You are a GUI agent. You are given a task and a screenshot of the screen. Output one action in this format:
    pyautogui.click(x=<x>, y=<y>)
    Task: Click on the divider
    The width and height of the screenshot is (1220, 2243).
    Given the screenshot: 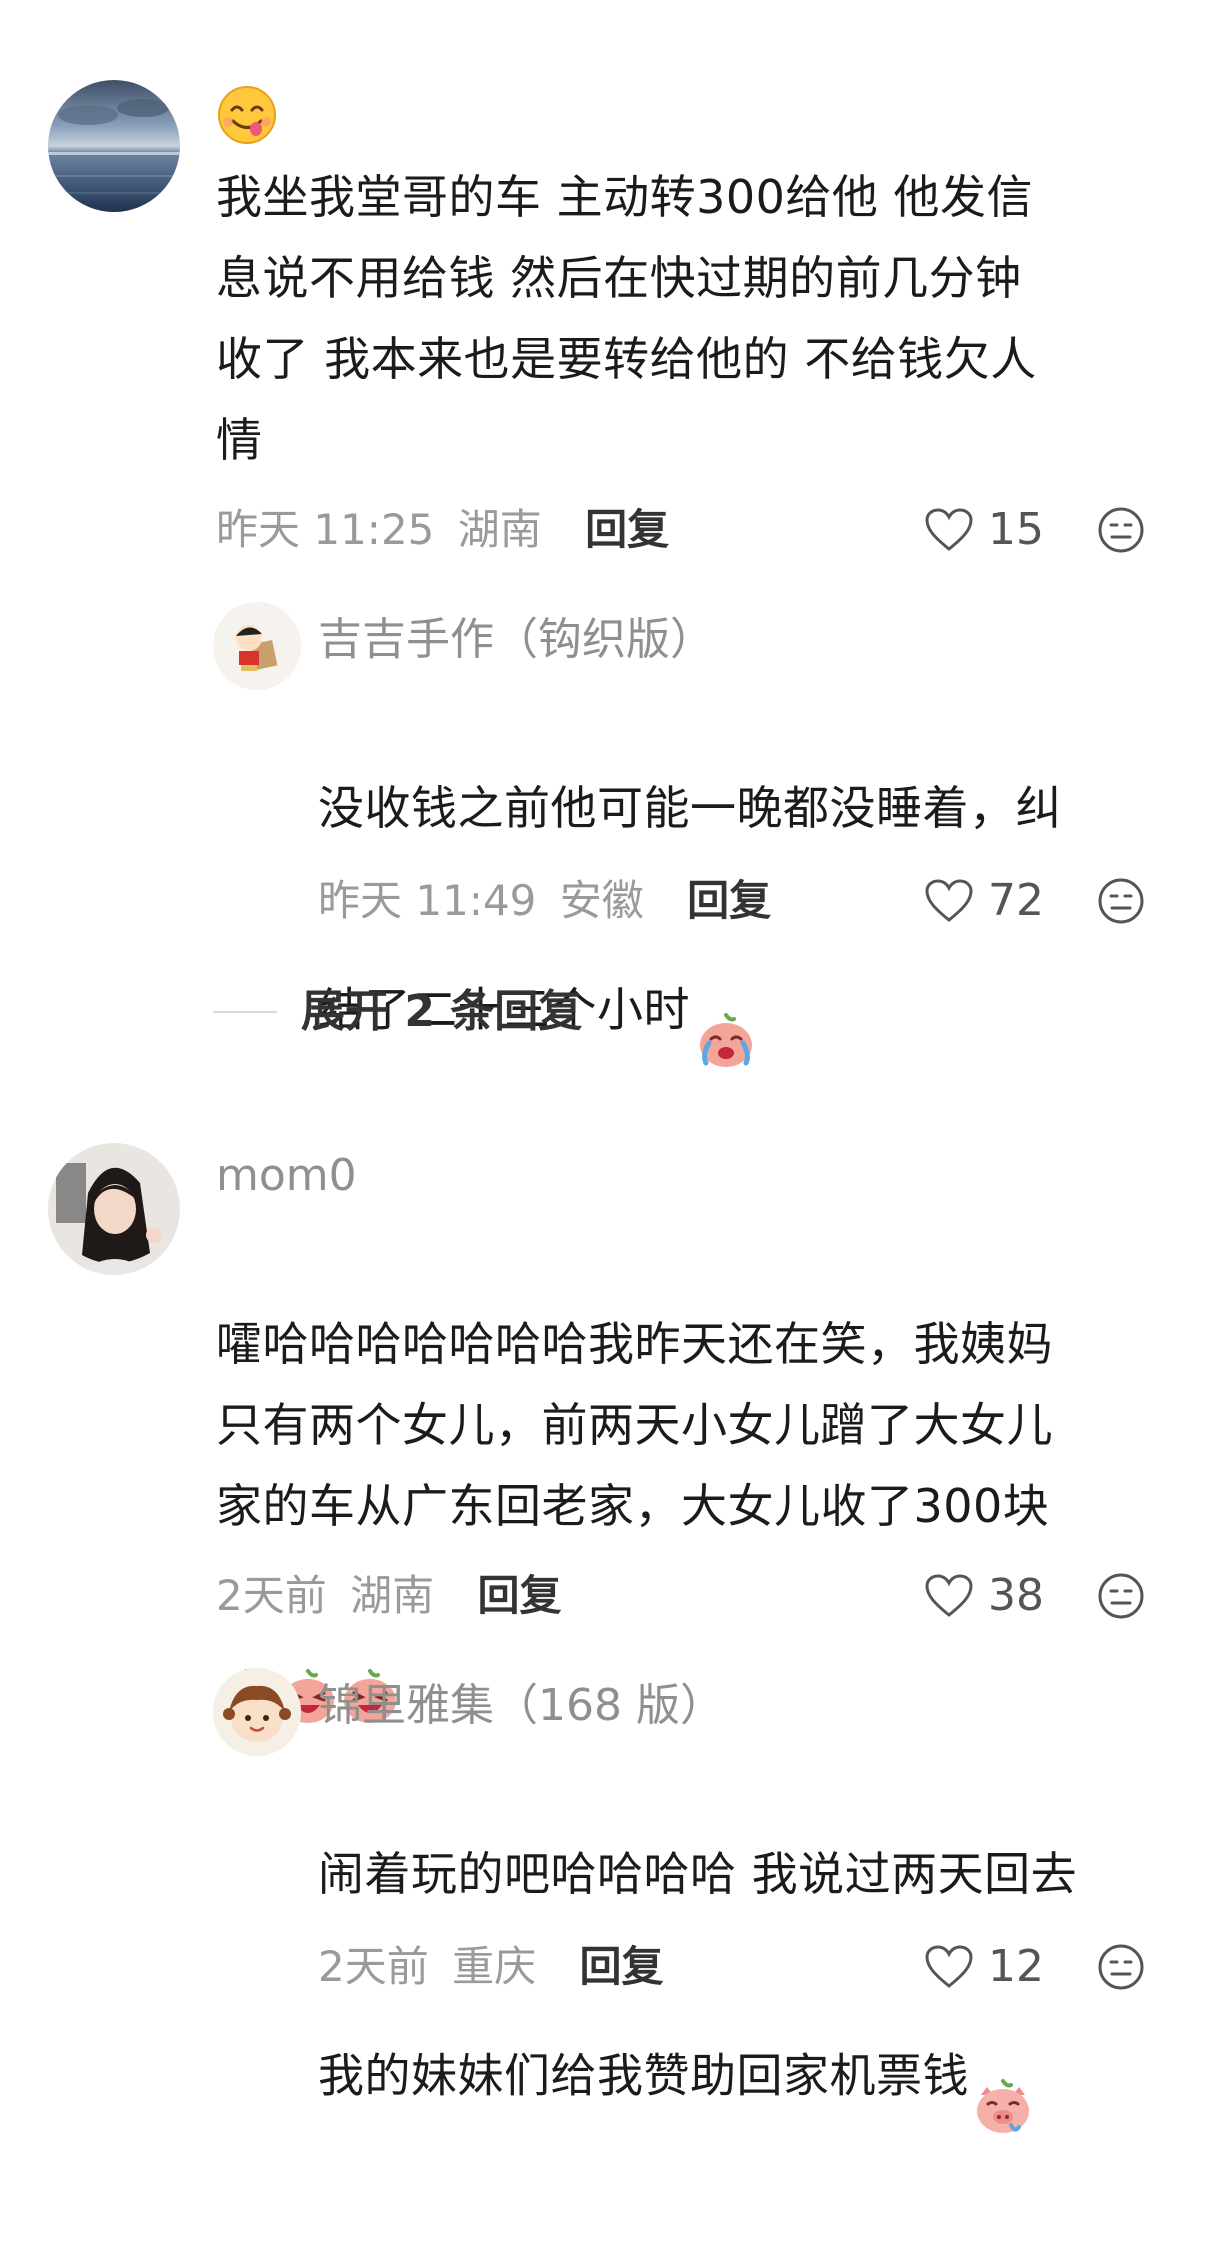 What is the action you would take?
    pyautogui.click(x=245, y=1012)
    